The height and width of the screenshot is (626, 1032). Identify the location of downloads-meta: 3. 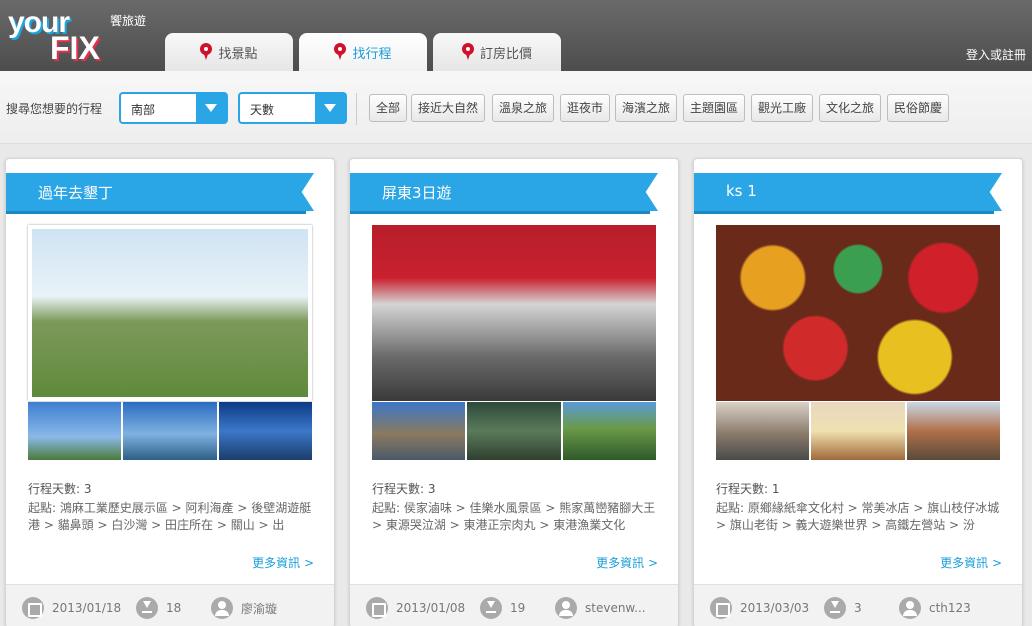
(843, 608).